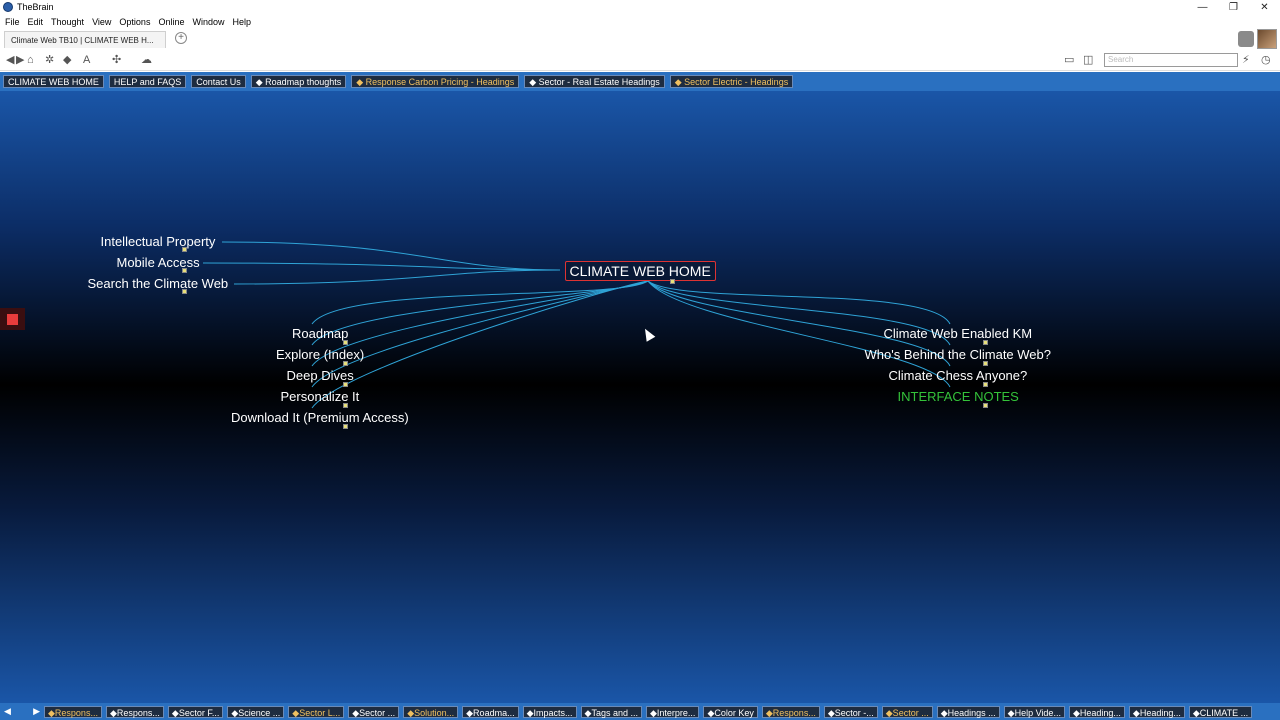 Image resolution: width=1280 pixels, height=720 pixels. Describe the element at coordinates (241, 22) in the screenshot. I see `menu-help: Help` at that location.